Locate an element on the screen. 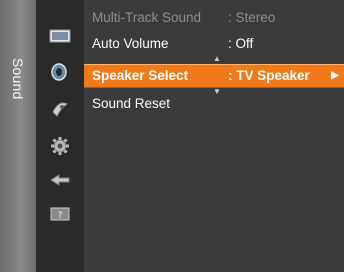 This screenshot has height=272, width=344. setup-icon is located at coordinates (60, 146).